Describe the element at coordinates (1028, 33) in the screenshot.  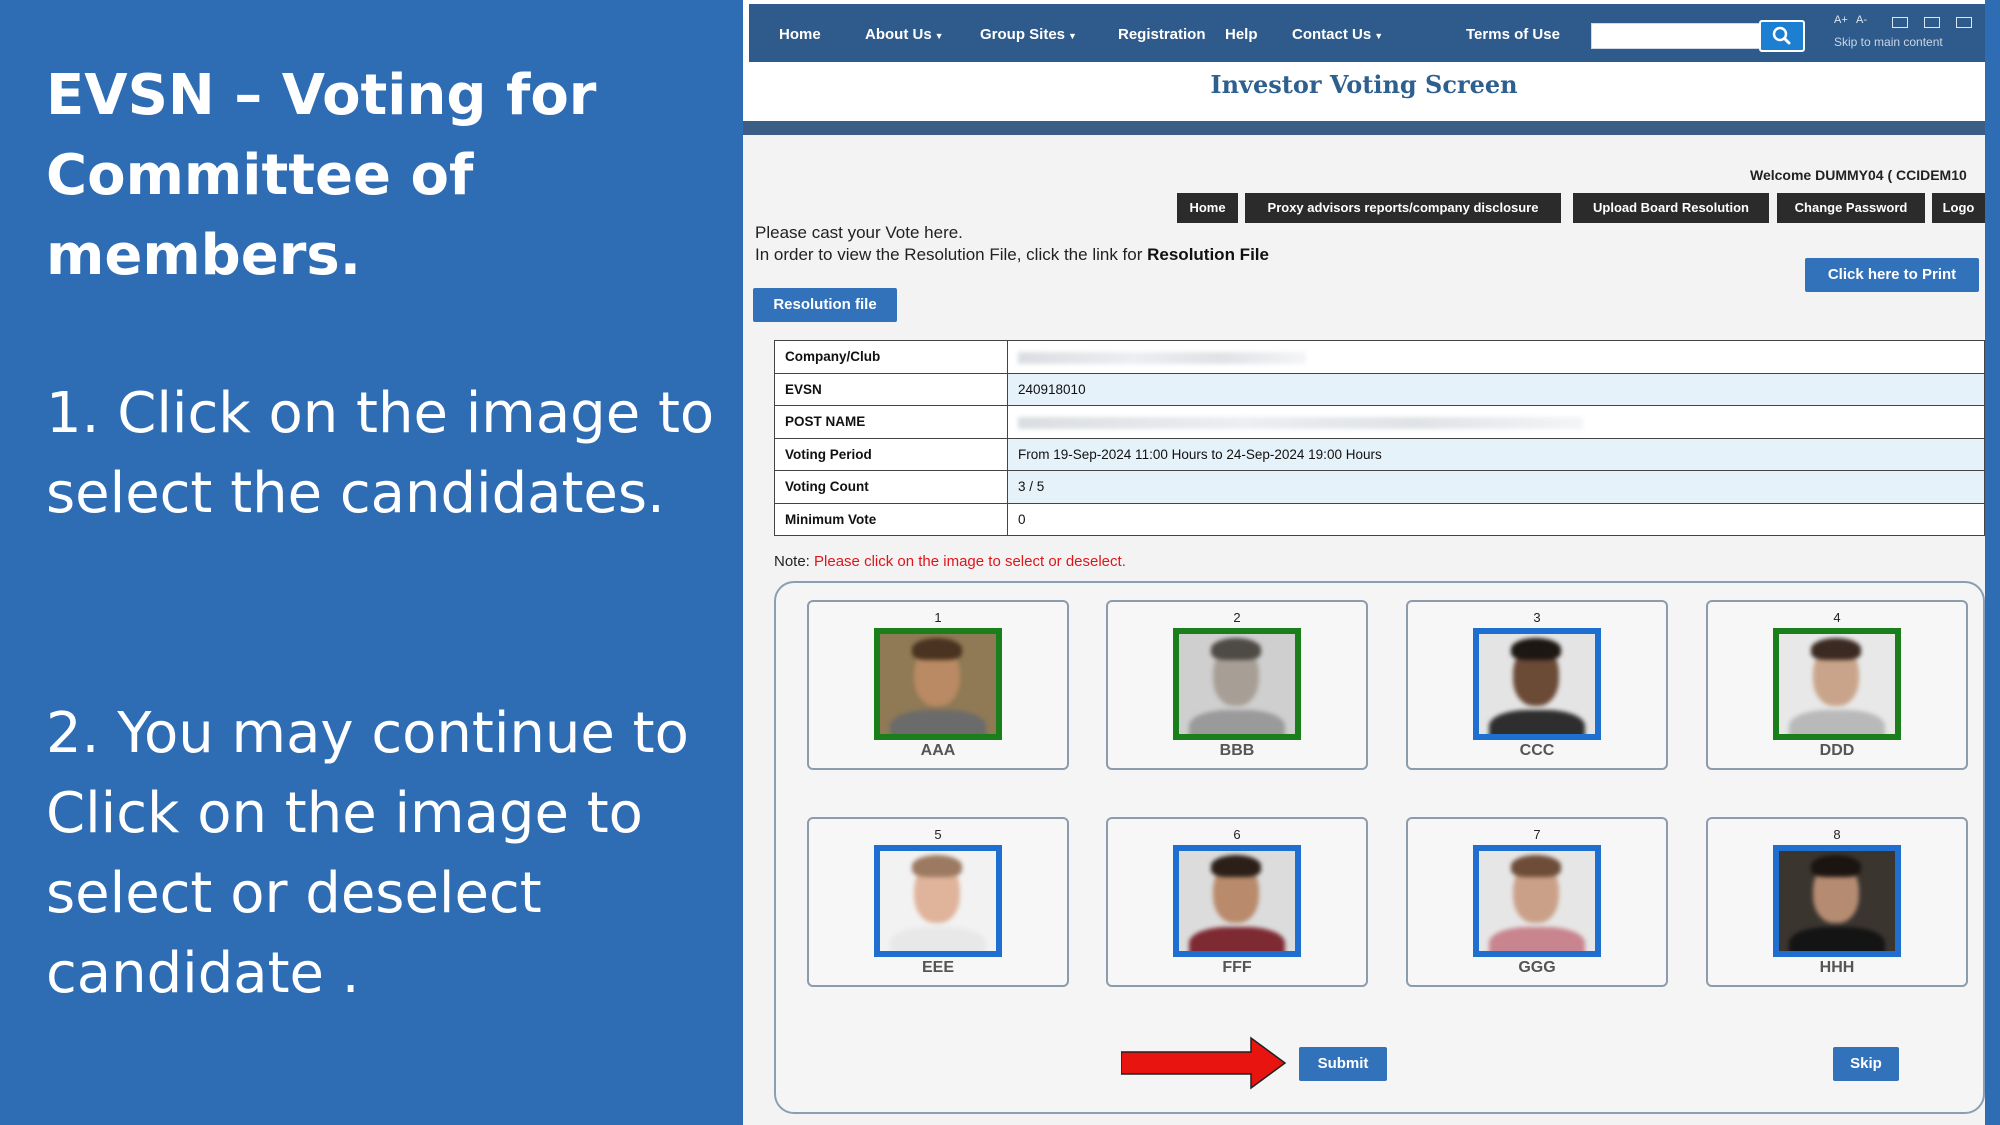
I see `nav-group-sites: Group Sites ▼` at that location.